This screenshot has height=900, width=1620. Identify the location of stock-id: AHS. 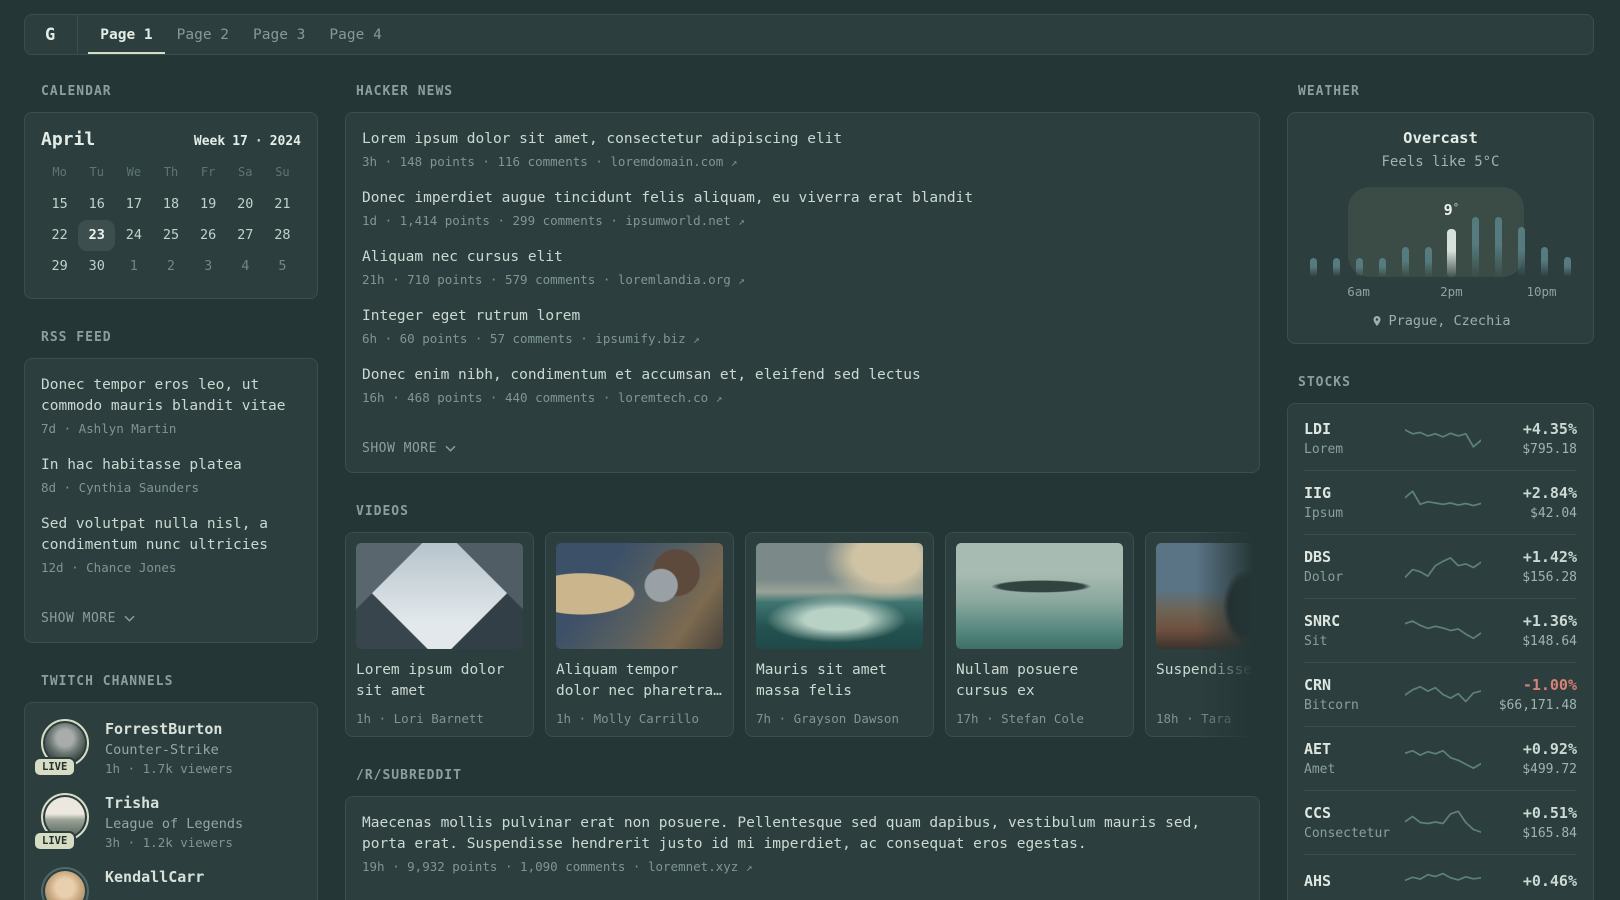
(1354, 883).